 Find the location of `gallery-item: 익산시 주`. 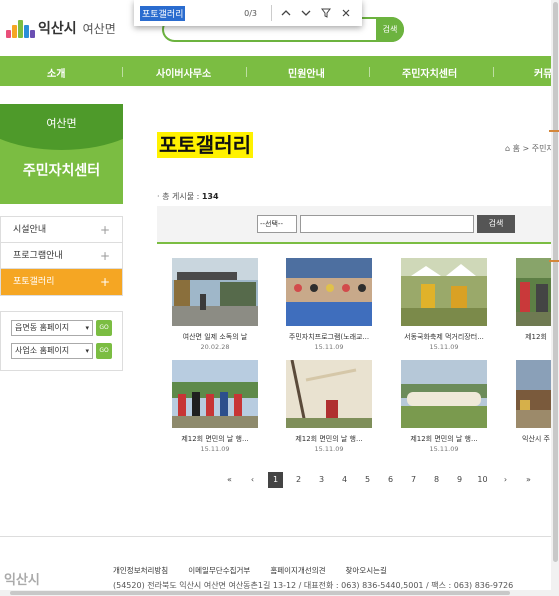

gallery-item: 익산시 주 is located at coordinates (536, 402).